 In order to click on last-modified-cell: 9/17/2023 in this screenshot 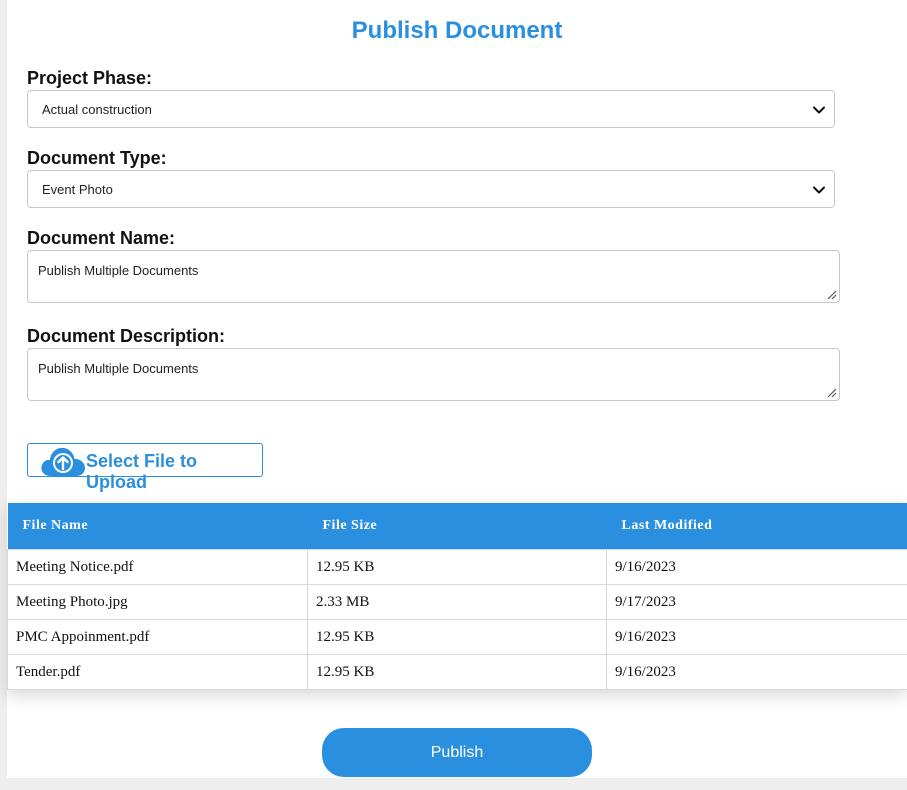, I will do `click(756, 602)`.